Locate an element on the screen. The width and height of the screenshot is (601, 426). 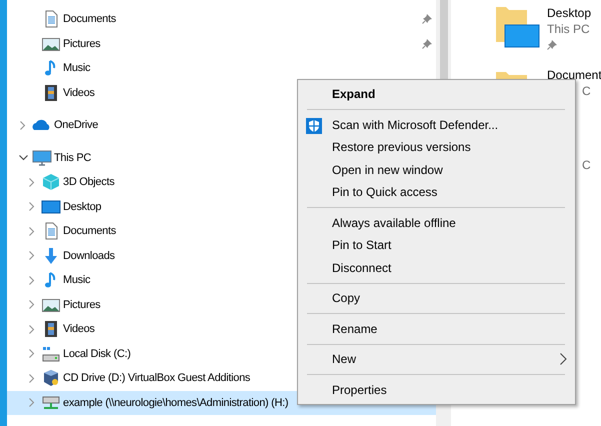
collapse-chevron-icon is located at coordinates (23, 157).